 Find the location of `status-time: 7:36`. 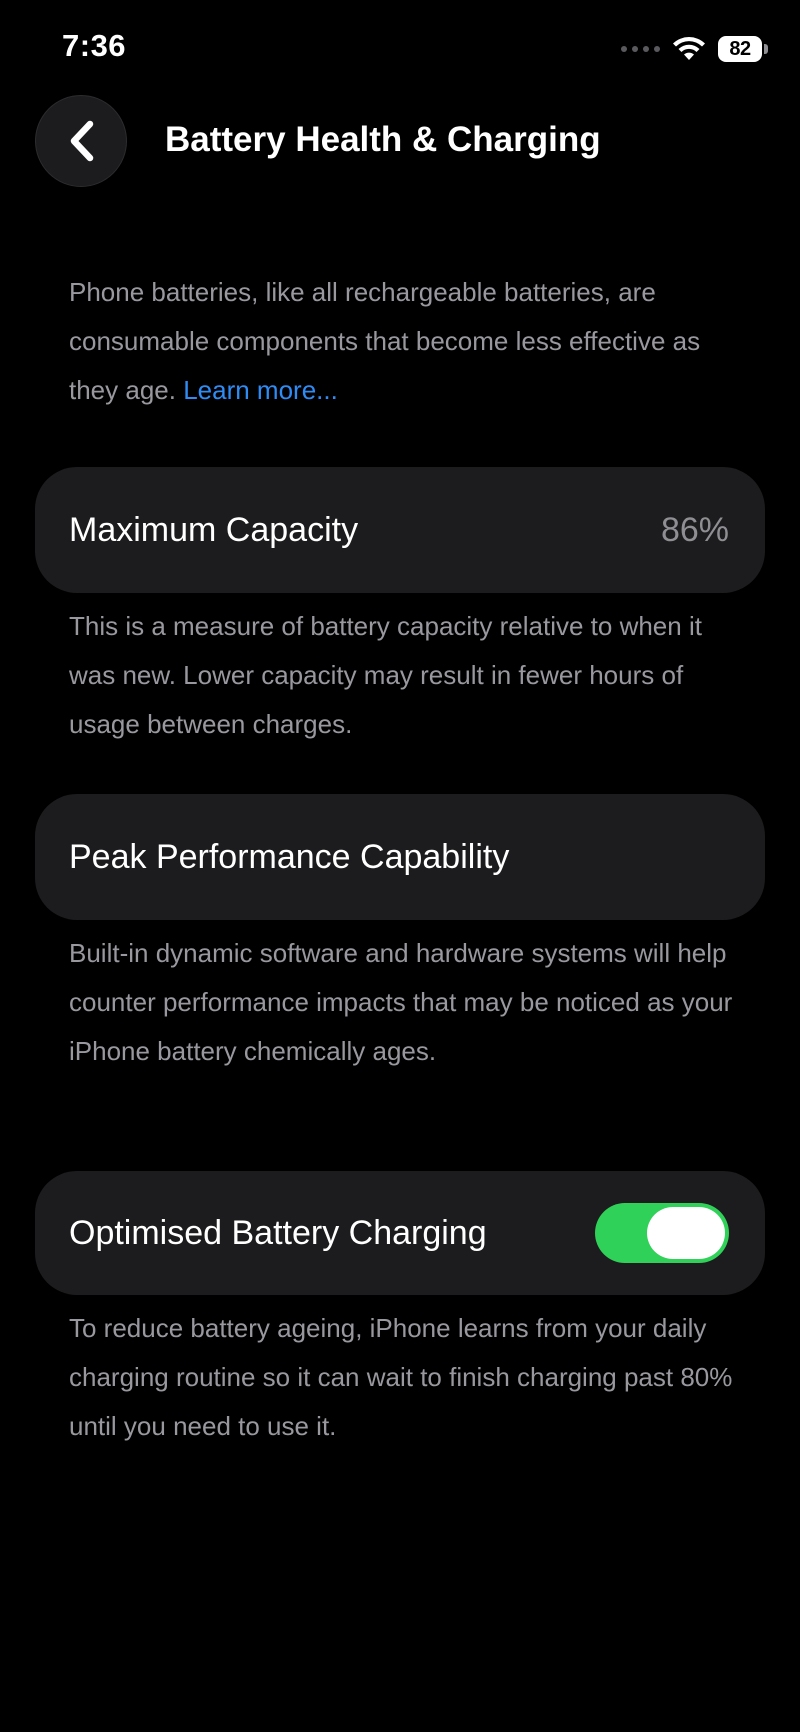

status-time: 7:36 is located at coordinates (94, 45).